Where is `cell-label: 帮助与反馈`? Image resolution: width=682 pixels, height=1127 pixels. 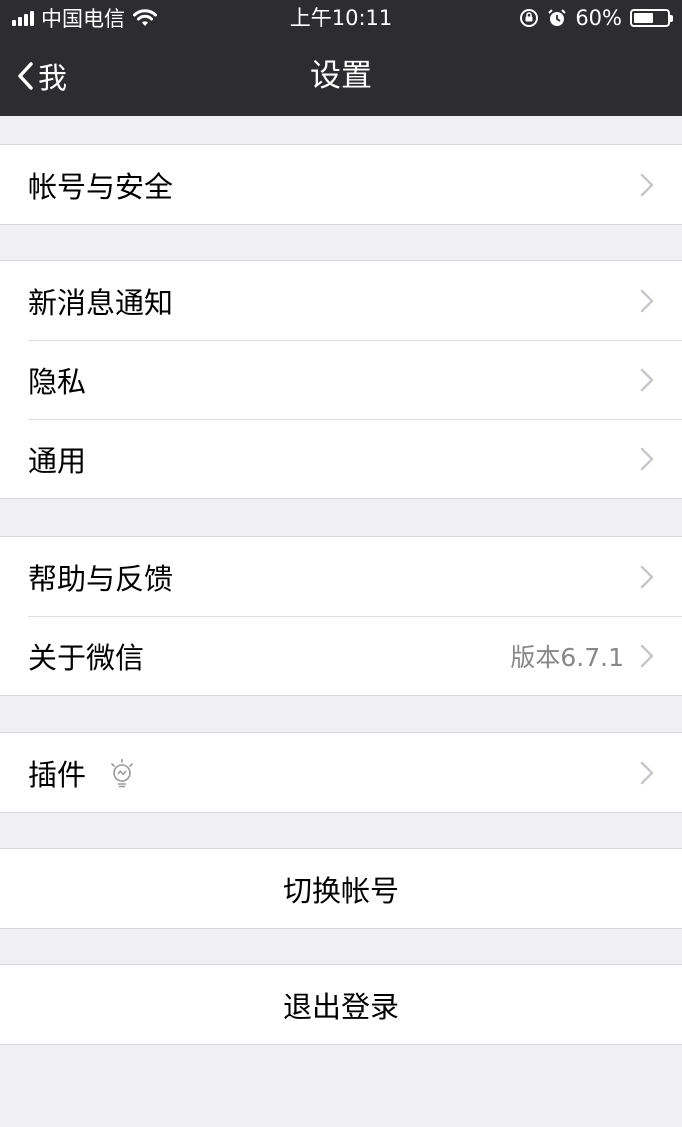
cell-label: 帮助与反馈 is located at coordinates (101, 578).